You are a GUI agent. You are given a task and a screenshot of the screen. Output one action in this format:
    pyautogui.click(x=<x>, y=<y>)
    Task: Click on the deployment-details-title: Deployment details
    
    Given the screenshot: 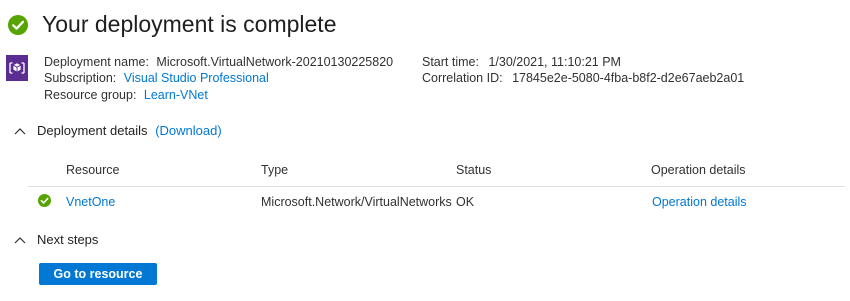 What is the action you would take?
    pyautogui.click(x=92, y=130)
    